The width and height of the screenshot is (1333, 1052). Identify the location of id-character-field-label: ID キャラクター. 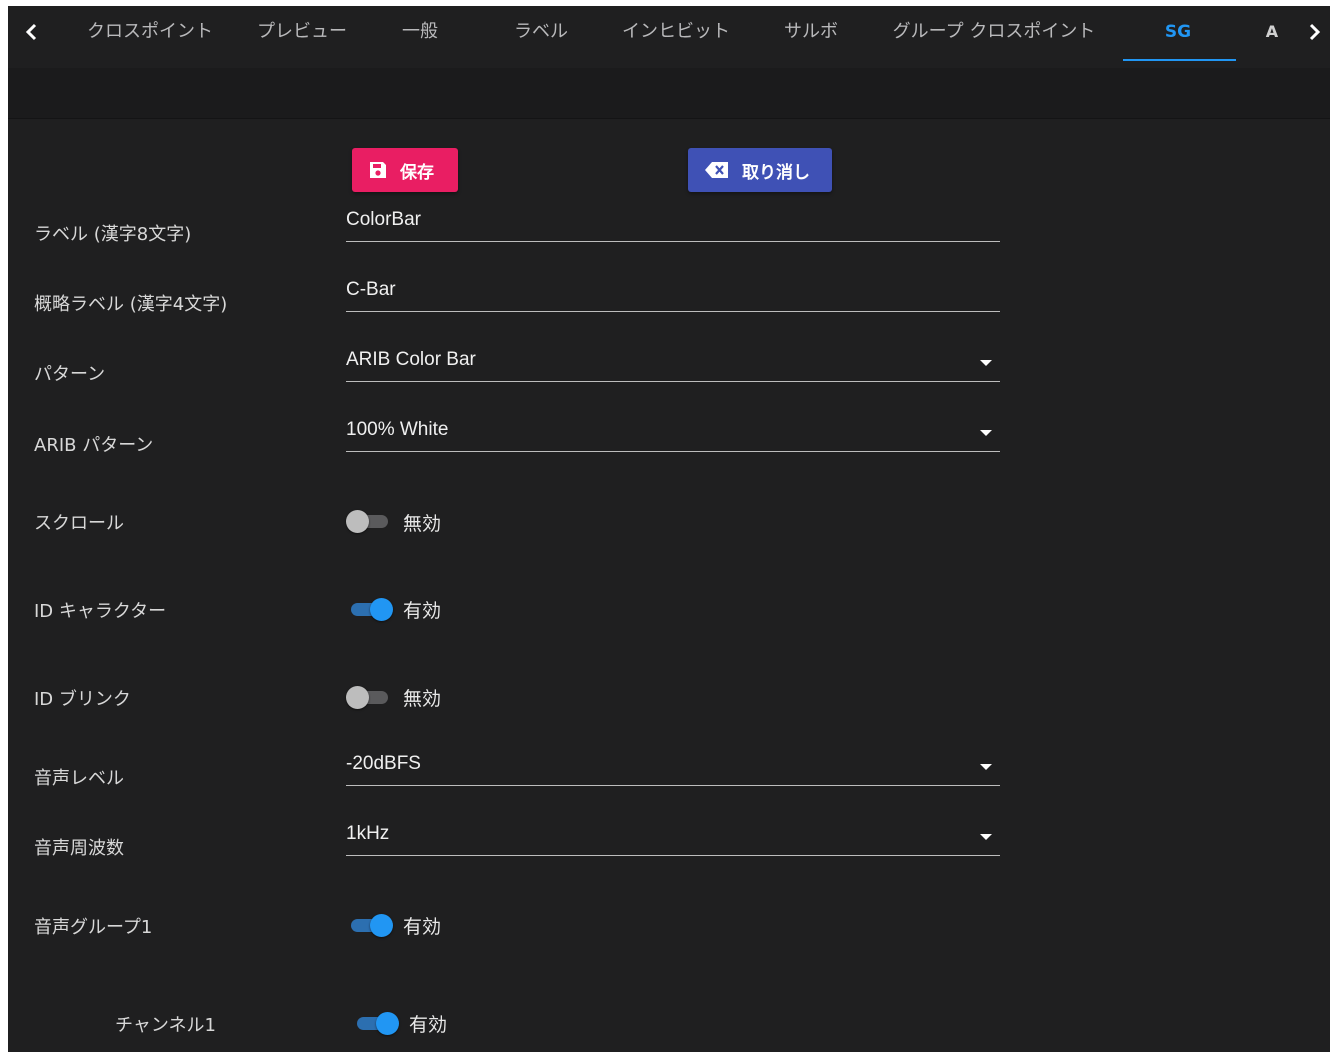
(100, 611).